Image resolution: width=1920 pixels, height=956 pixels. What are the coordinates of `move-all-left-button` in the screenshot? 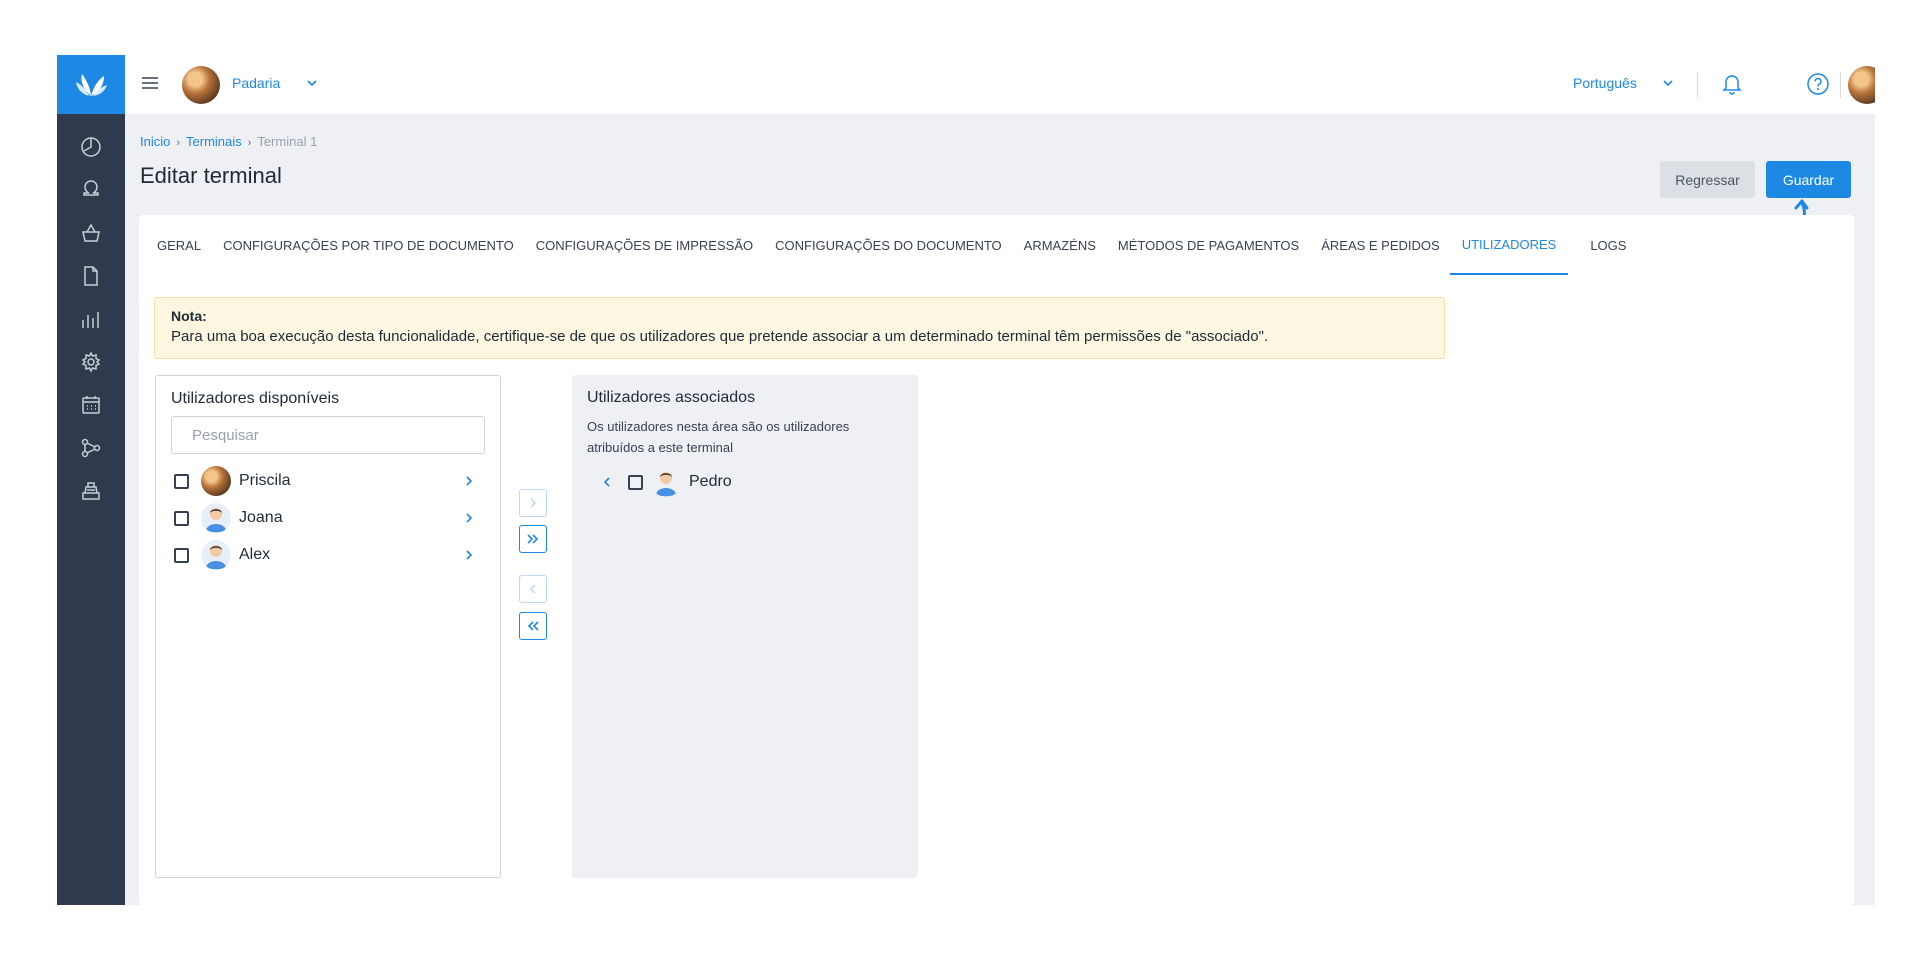 It's located at (533, 626).